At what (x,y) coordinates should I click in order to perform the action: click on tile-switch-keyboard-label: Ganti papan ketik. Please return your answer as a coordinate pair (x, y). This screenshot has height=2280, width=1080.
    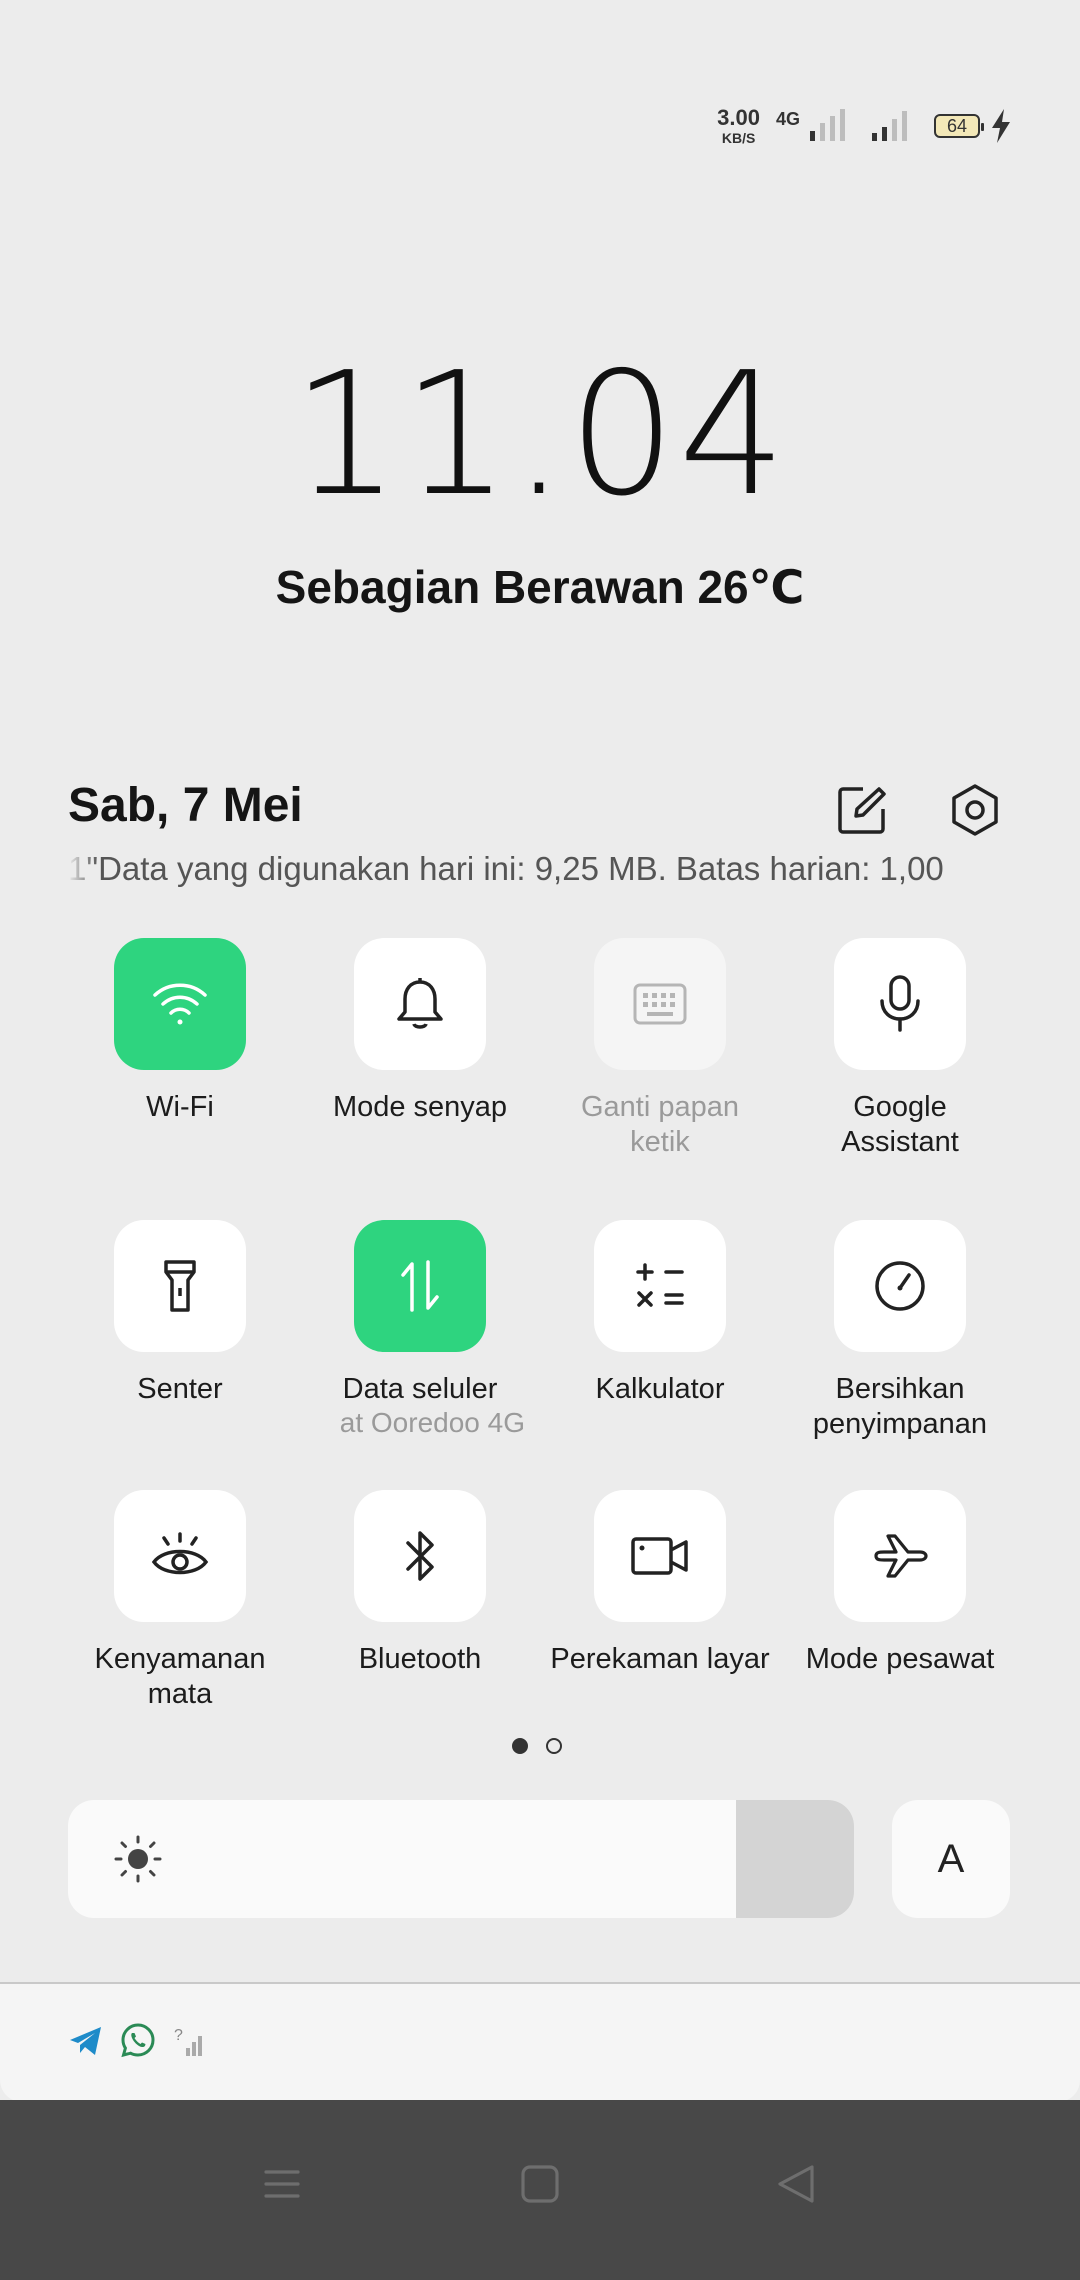
    Looking at the image, I should click on (659, 1124).